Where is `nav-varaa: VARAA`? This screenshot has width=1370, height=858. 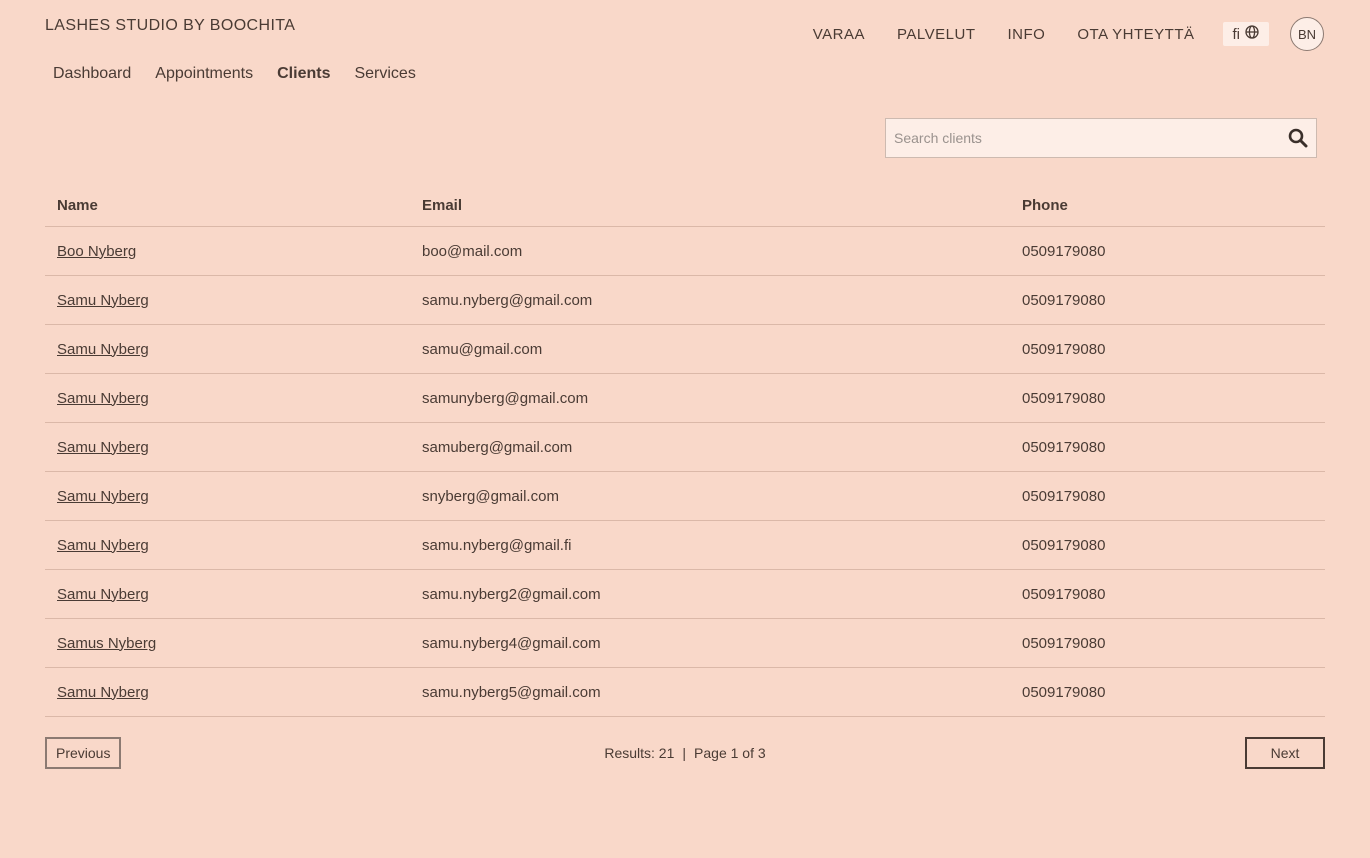
nav-varaa: VARAA is located at coordinates (839, 34).